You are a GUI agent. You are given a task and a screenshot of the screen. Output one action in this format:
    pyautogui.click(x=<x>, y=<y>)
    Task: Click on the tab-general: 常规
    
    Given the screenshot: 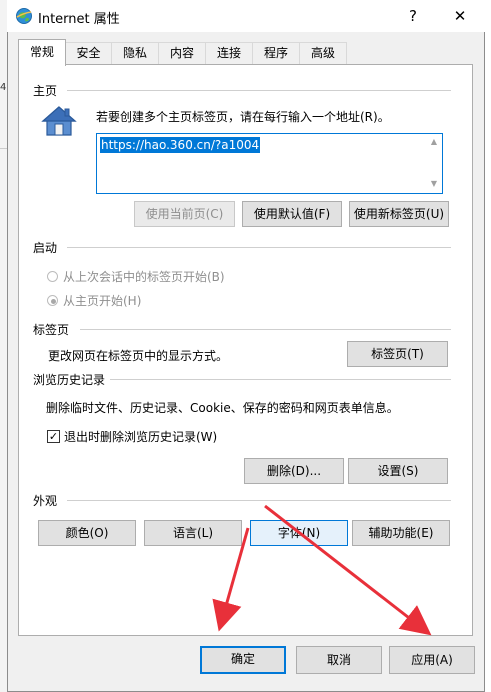 What is the action you would take?
    pyautogui.click(x=42, y=52)
    